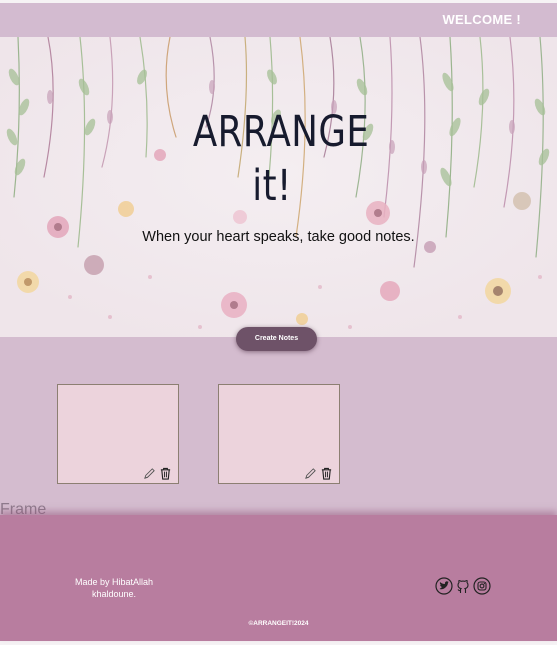 The image size is (557, 645). What do you see at coordinates (482, 586) in the screenshot?
I see `instagram-icon` at bounding box center [482, 586].